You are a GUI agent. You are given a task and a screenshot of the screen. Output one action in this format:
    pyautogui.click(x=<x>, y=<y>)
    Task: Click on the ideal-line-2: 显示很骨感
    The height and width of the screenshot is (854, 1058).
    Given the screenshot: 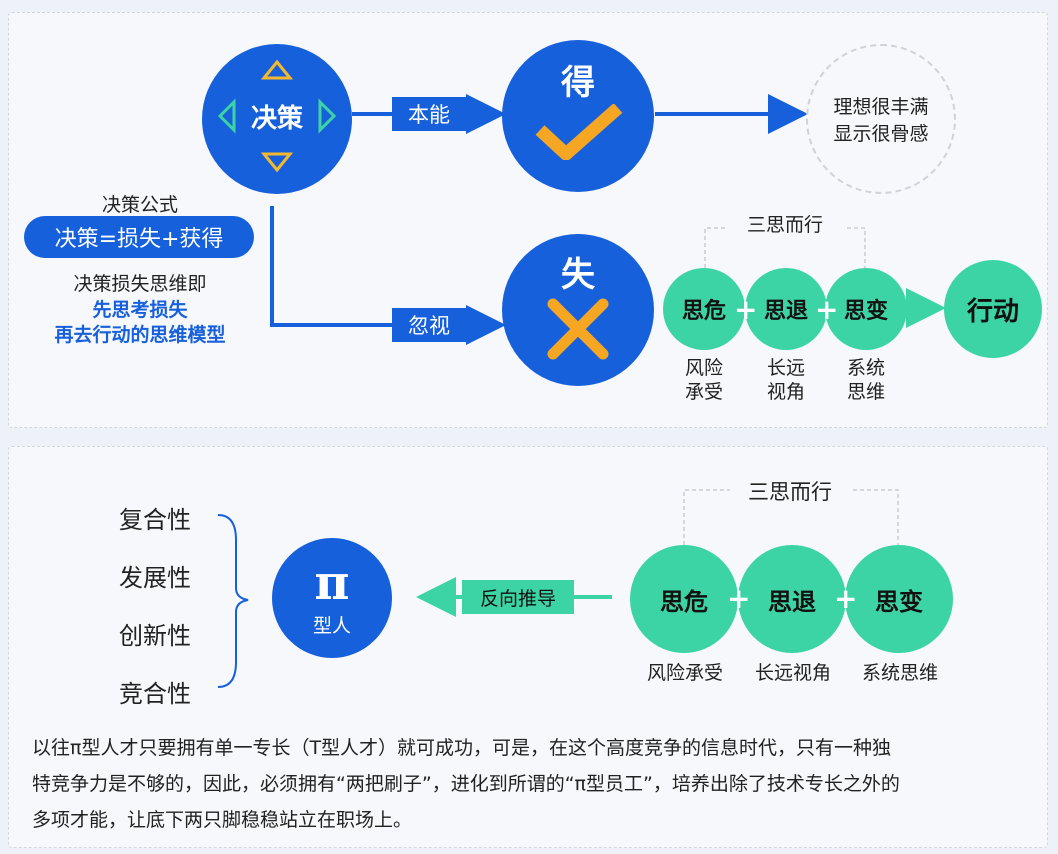 What is the action you would take?
    pyautogui.click(x=881, y=134)
    